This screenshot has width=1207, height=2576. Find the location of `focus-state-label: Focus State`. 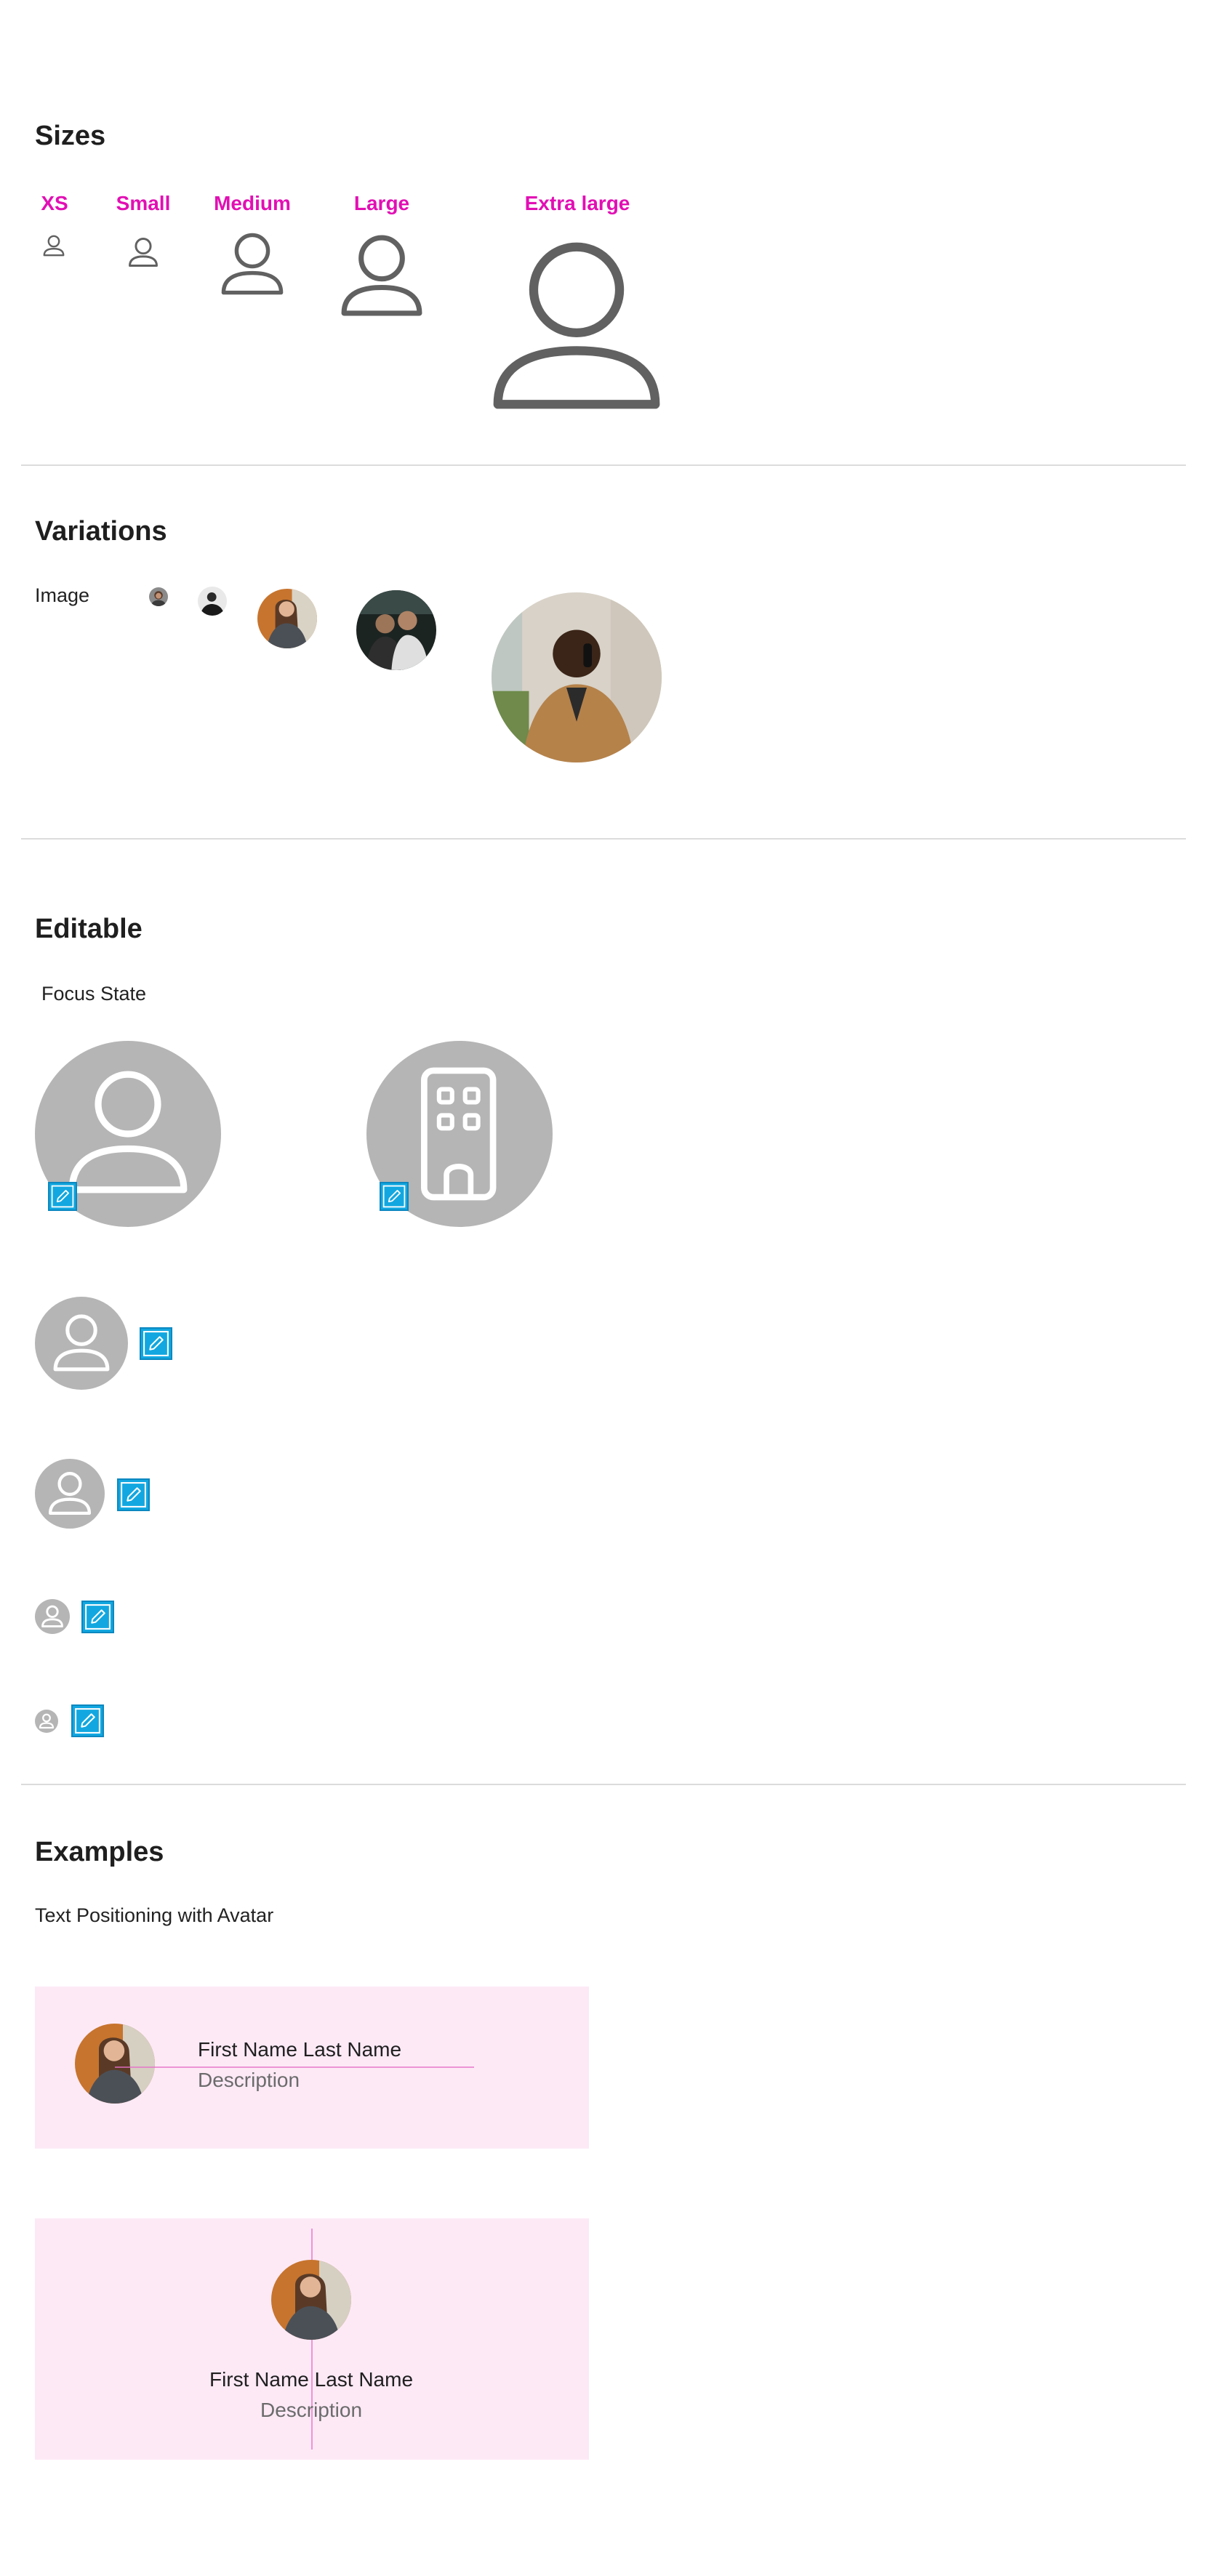

focus-state-label: Focus State is located at coordinates (94, 994).